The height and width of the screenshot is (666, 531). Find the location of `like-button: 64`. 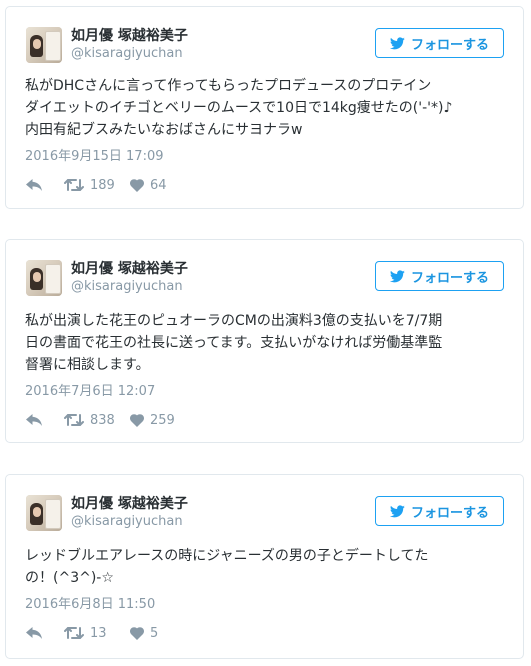

like-button: 64 is located at coordinates (148, 185).